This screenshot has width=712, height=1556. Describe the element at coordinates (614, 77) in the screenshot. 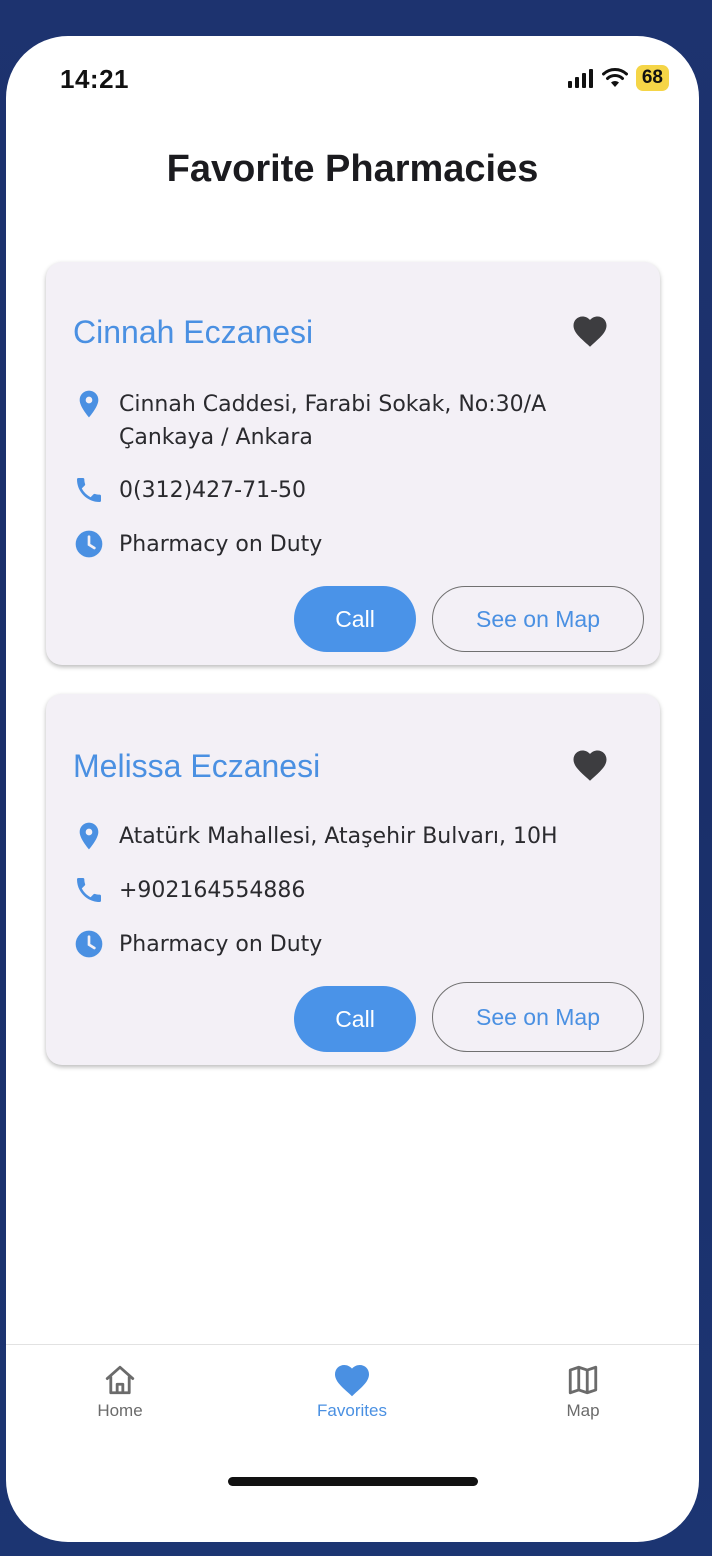

I see `wifi-icon` at that location.